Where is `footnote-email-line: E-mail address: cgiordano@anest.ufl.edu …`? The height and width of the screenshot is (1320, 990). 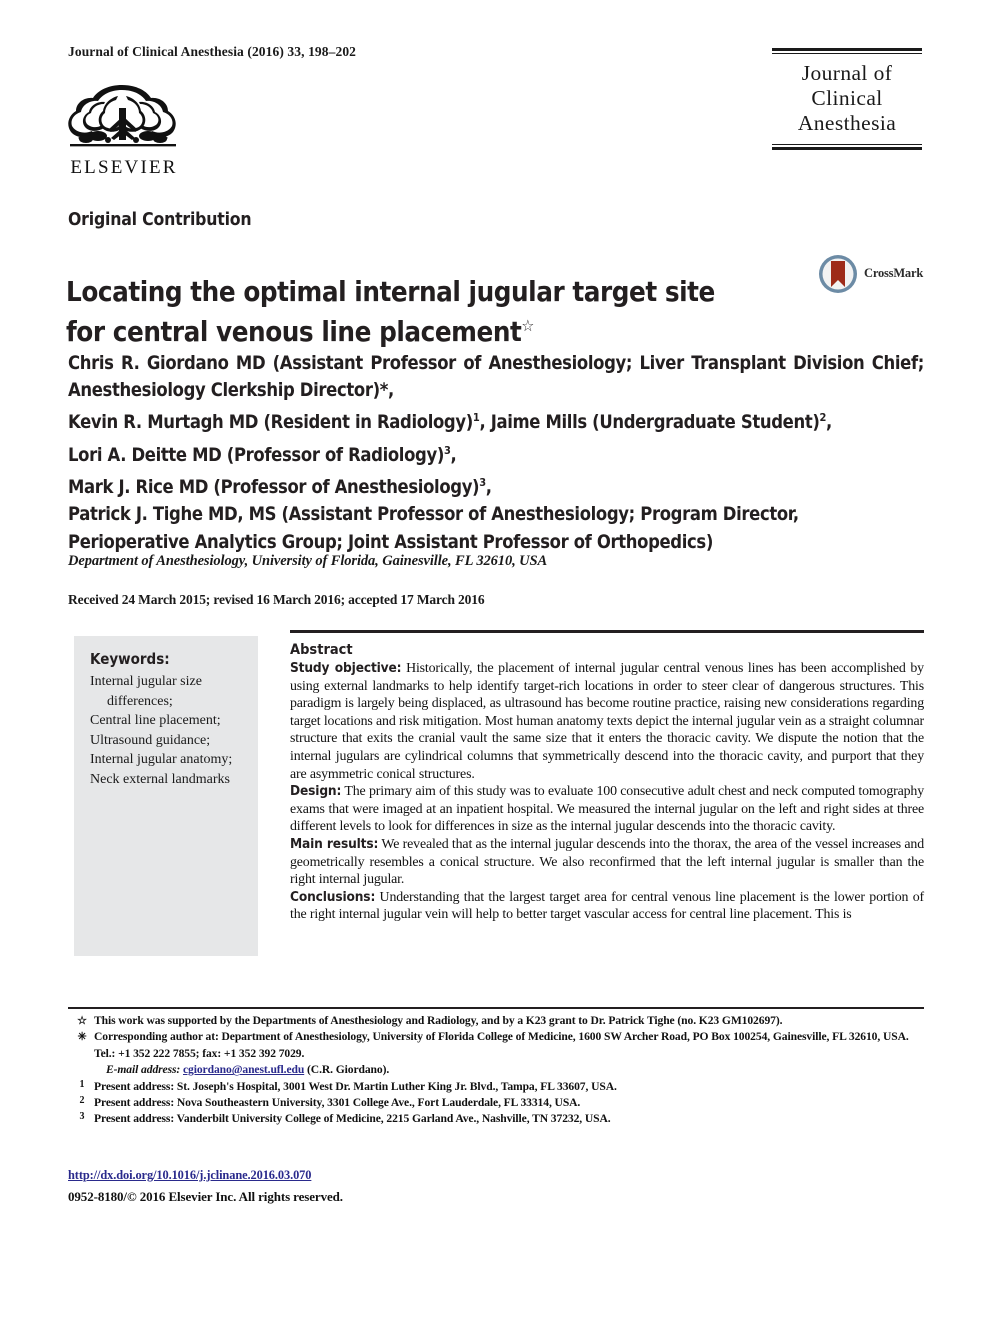
footnote-email-line: E-mail address: cgiordano@anest.ufl.edu … is located at coordinates (497, 1070).